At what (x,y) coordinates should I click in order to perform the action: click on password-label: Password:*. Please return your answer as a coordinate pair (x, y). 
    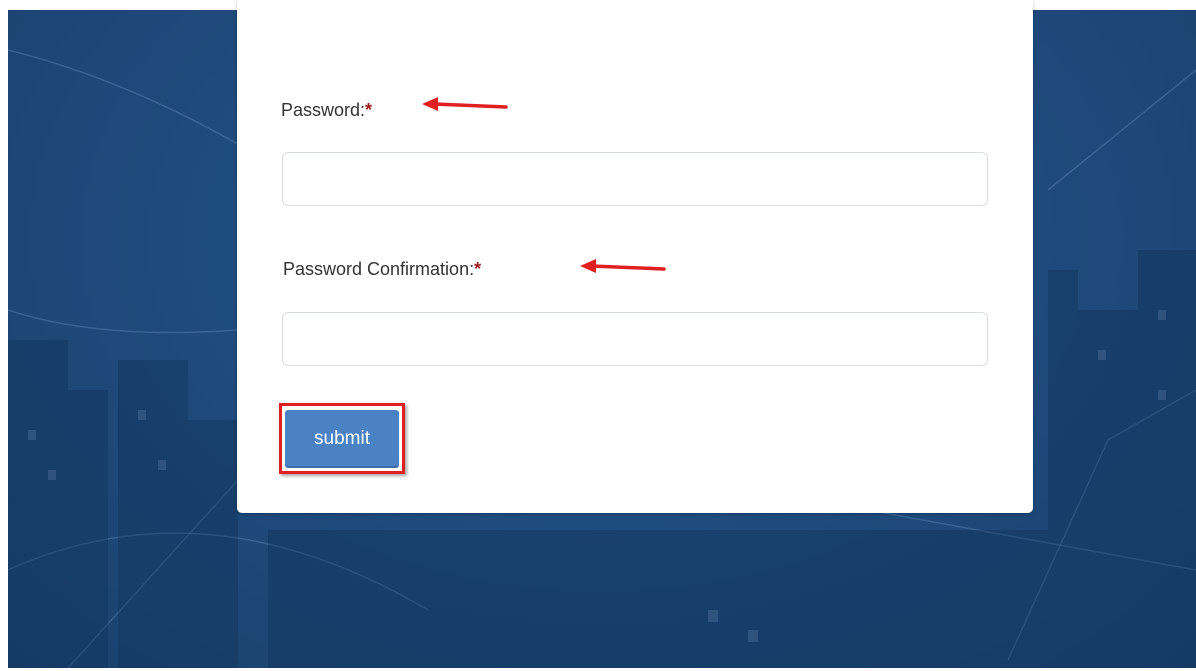
    Looking at the image, I should click on (326, 110).